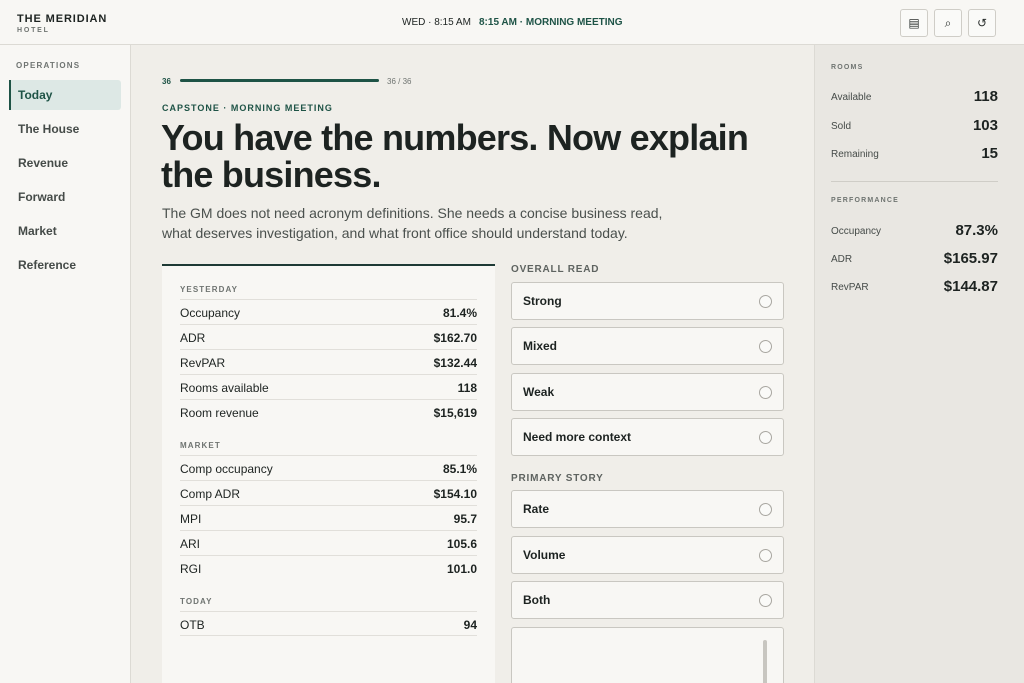 This screenshot has height=683, width=1024. I want to click on refresh-icon: ↺, so click(982, 23).